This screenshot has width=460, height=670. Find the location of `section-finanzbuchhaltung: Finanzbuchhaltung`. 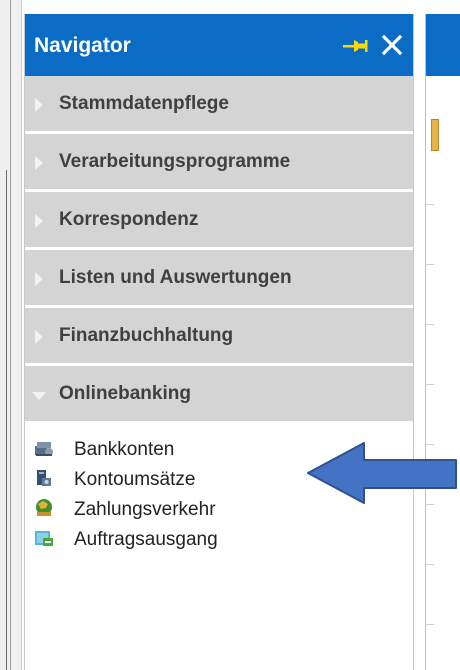

section-finanzbuchhaltung: Finanzbuchhaltung is located at coordinates (219, 337).